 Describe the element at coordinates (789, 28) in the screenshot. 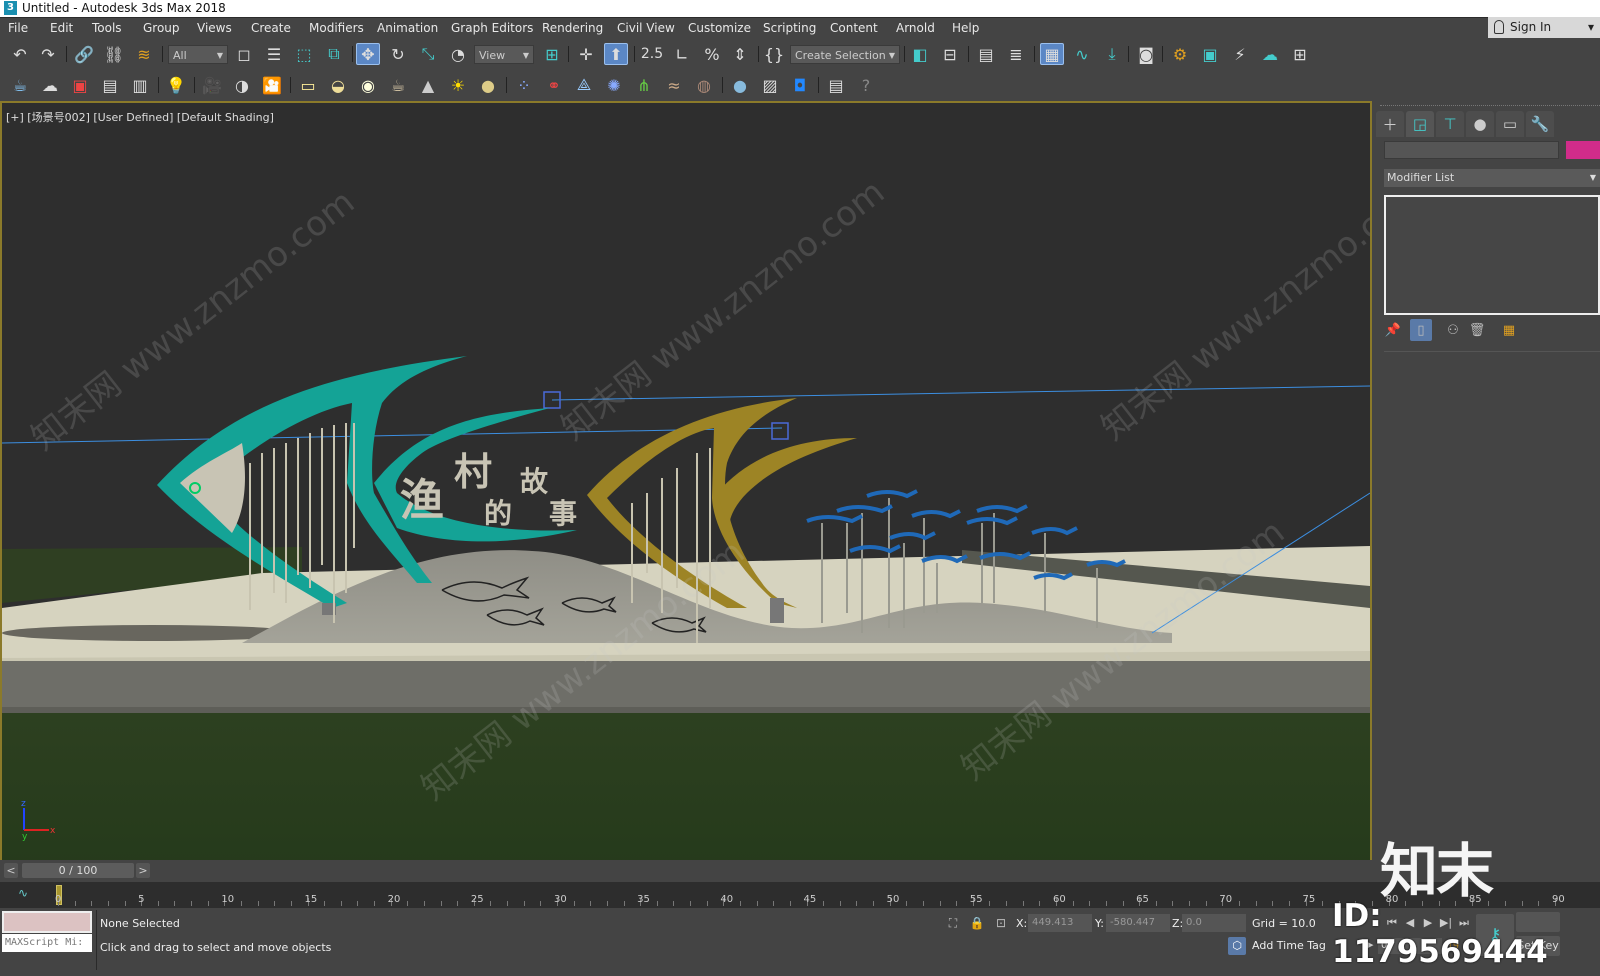

I see `menu-scripting: Scripting` at that location.